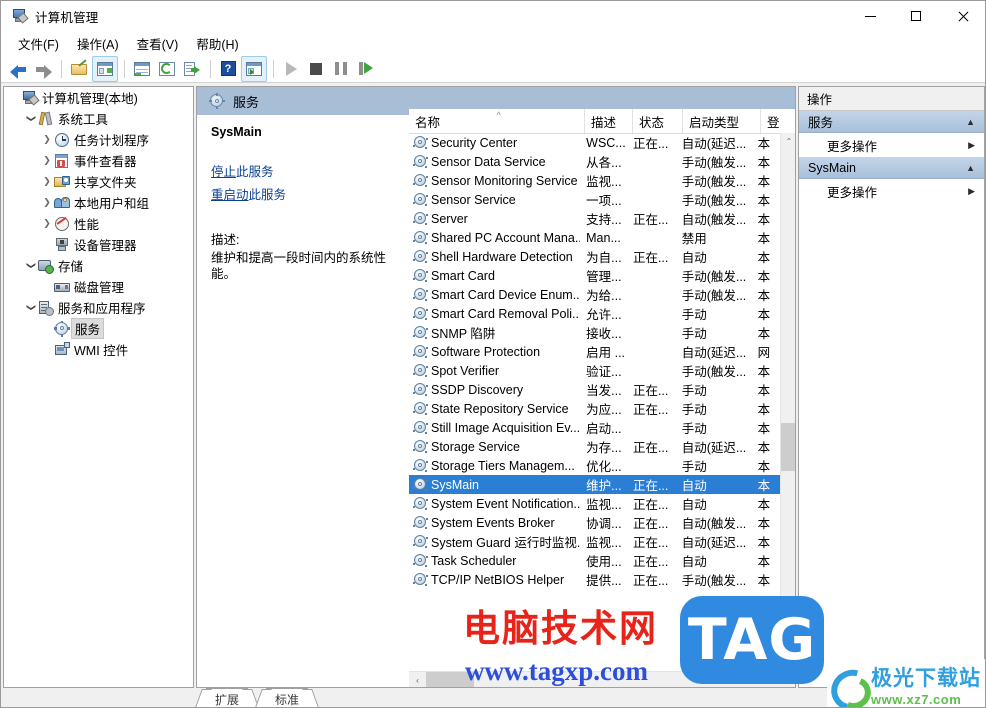 This screenshot has height=708, width=986. I want to click on table-row: SysMain 维护... 正在... 自动 本, so click(595, 484).